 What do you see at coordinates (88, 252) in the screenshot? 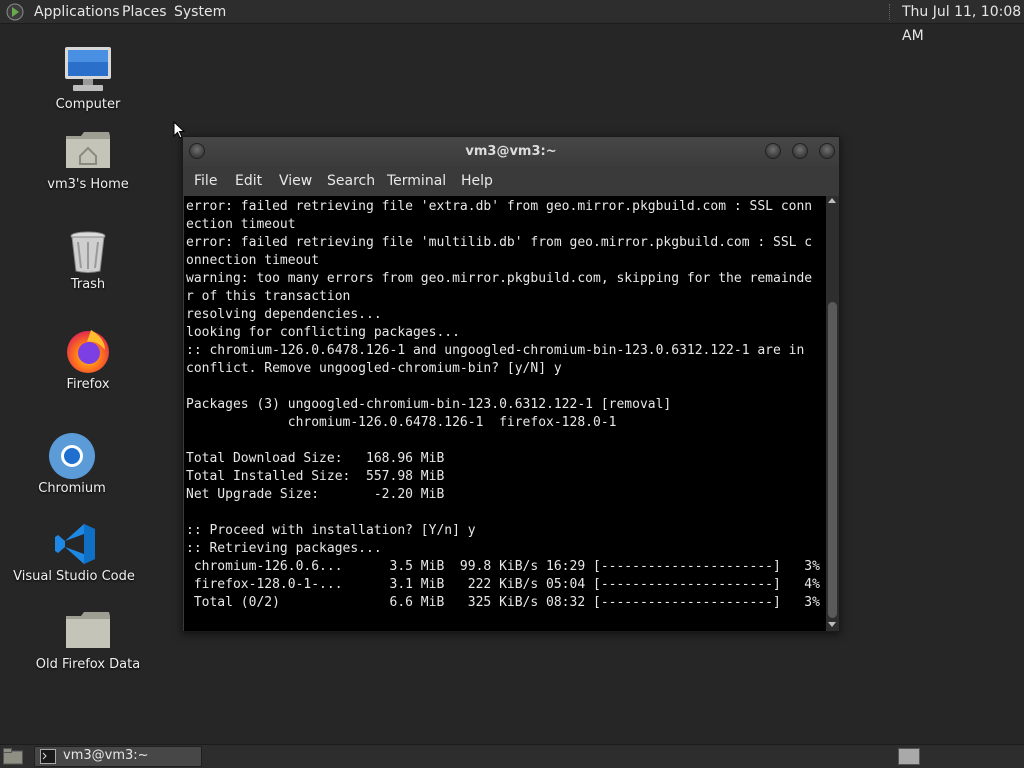
I see `trash-icon` at bounding box center [88, 252].